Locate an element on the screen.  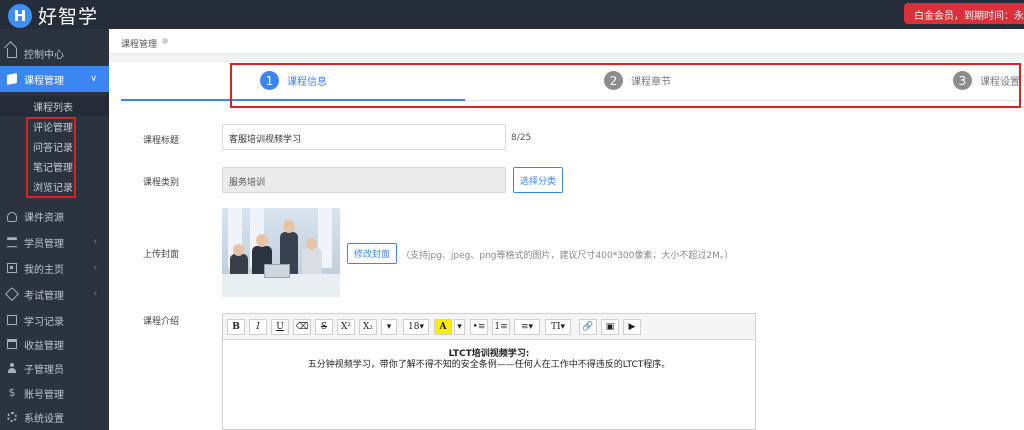
course-category-label: 课程类别 is located at coordinates (161, 183).